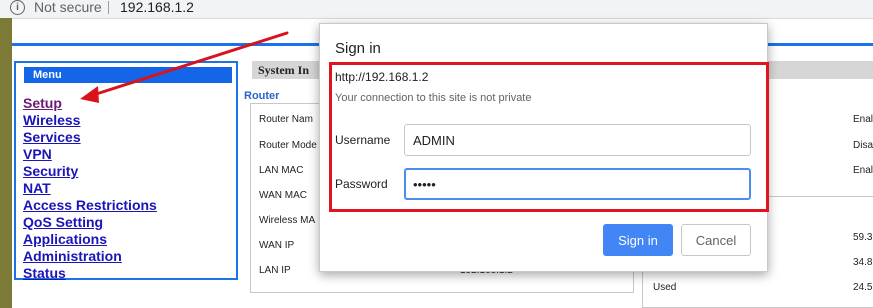 The image size is (873, 308). What do you see at coordinates (72, 256) in the screenshot?
I see `menu-item-administration: Administration` at bounding box center [72, 256].